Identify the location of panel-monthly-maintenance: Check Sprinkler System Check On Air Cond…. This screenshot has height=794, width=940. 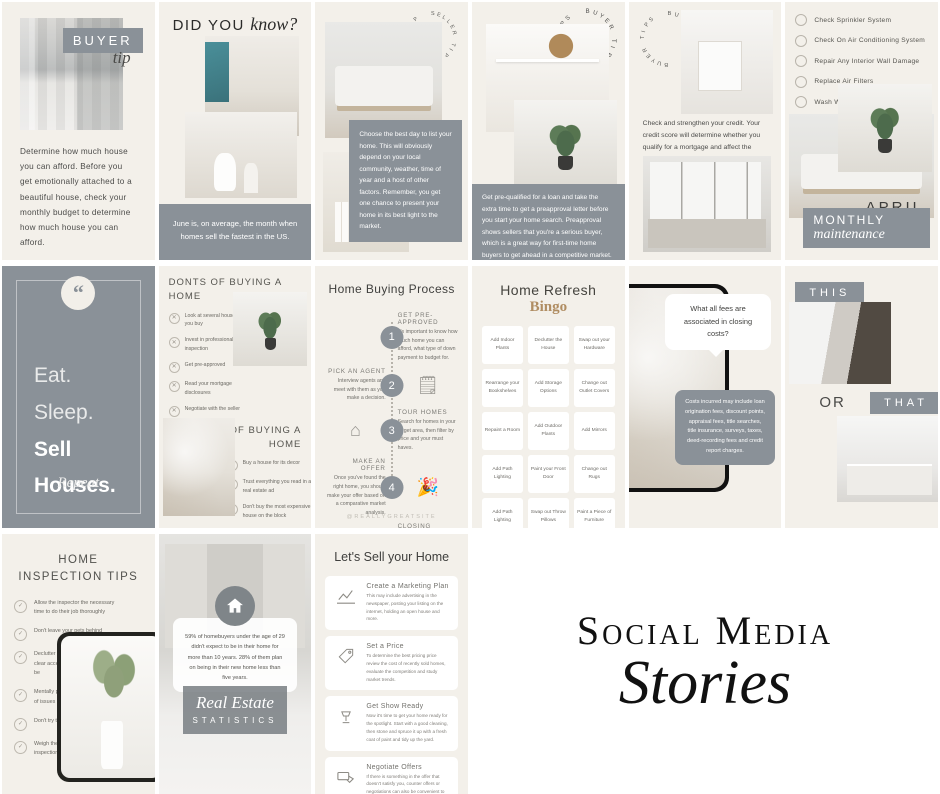
(861, 131).